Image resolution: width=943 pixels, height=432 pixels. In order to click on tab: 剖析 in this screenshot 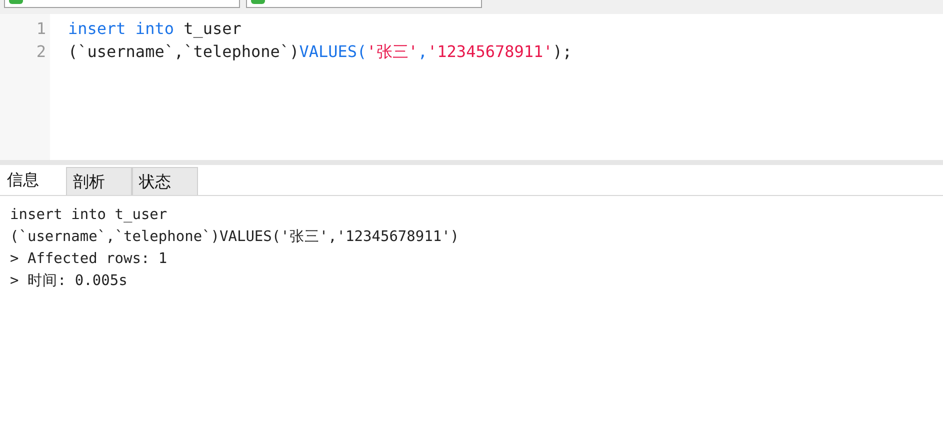, I will do `click(99, 181)`.